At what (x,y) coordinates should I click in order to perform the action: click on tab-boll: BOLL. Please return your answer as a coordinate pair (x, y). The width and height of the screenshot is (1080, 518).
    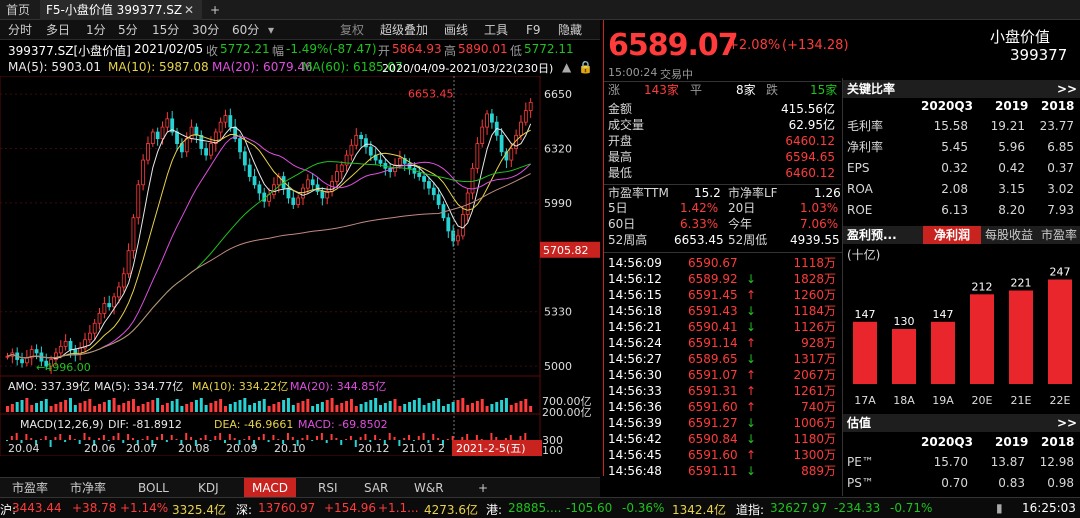
    Looking at the image, I should click on (153, 488).